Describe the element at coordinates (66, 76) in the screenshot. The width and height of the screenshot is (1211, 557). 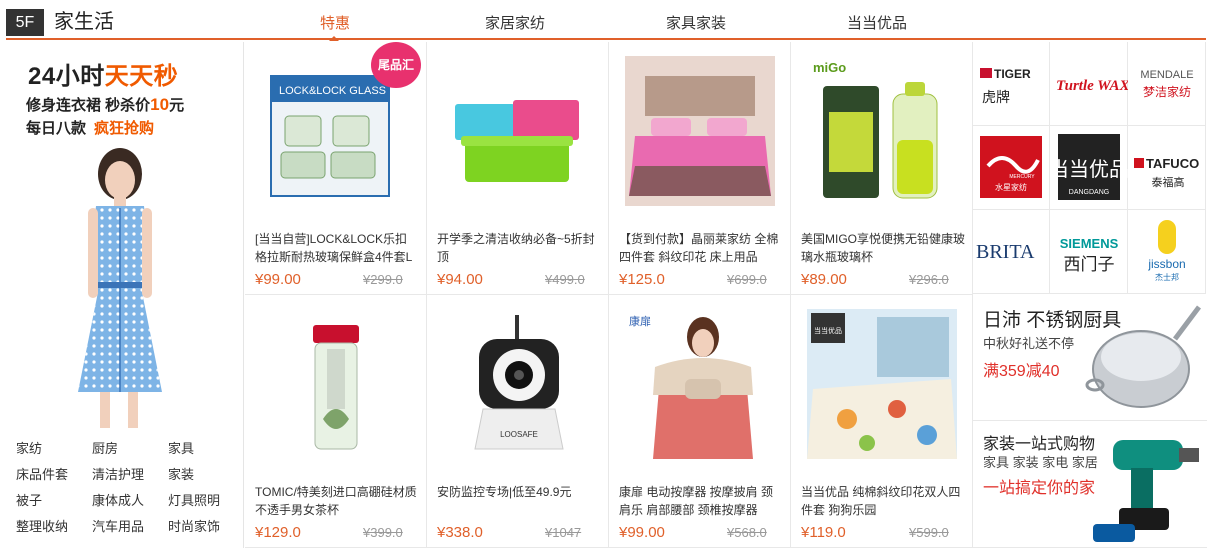
I see `promo-title-a: 24小时` at that location.